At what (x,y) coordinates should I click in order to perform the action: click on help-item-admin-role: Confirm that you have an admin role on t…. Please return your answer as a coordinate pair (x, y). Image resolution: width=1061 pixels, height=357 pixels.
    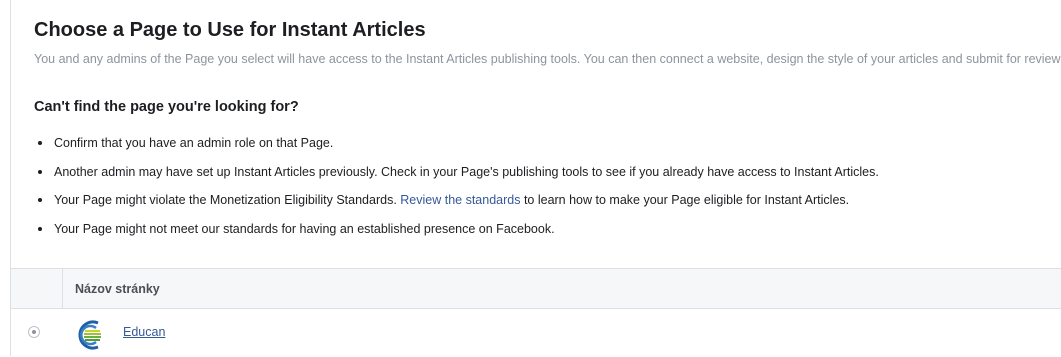
    Looking at the image, I should click on (547, 149).